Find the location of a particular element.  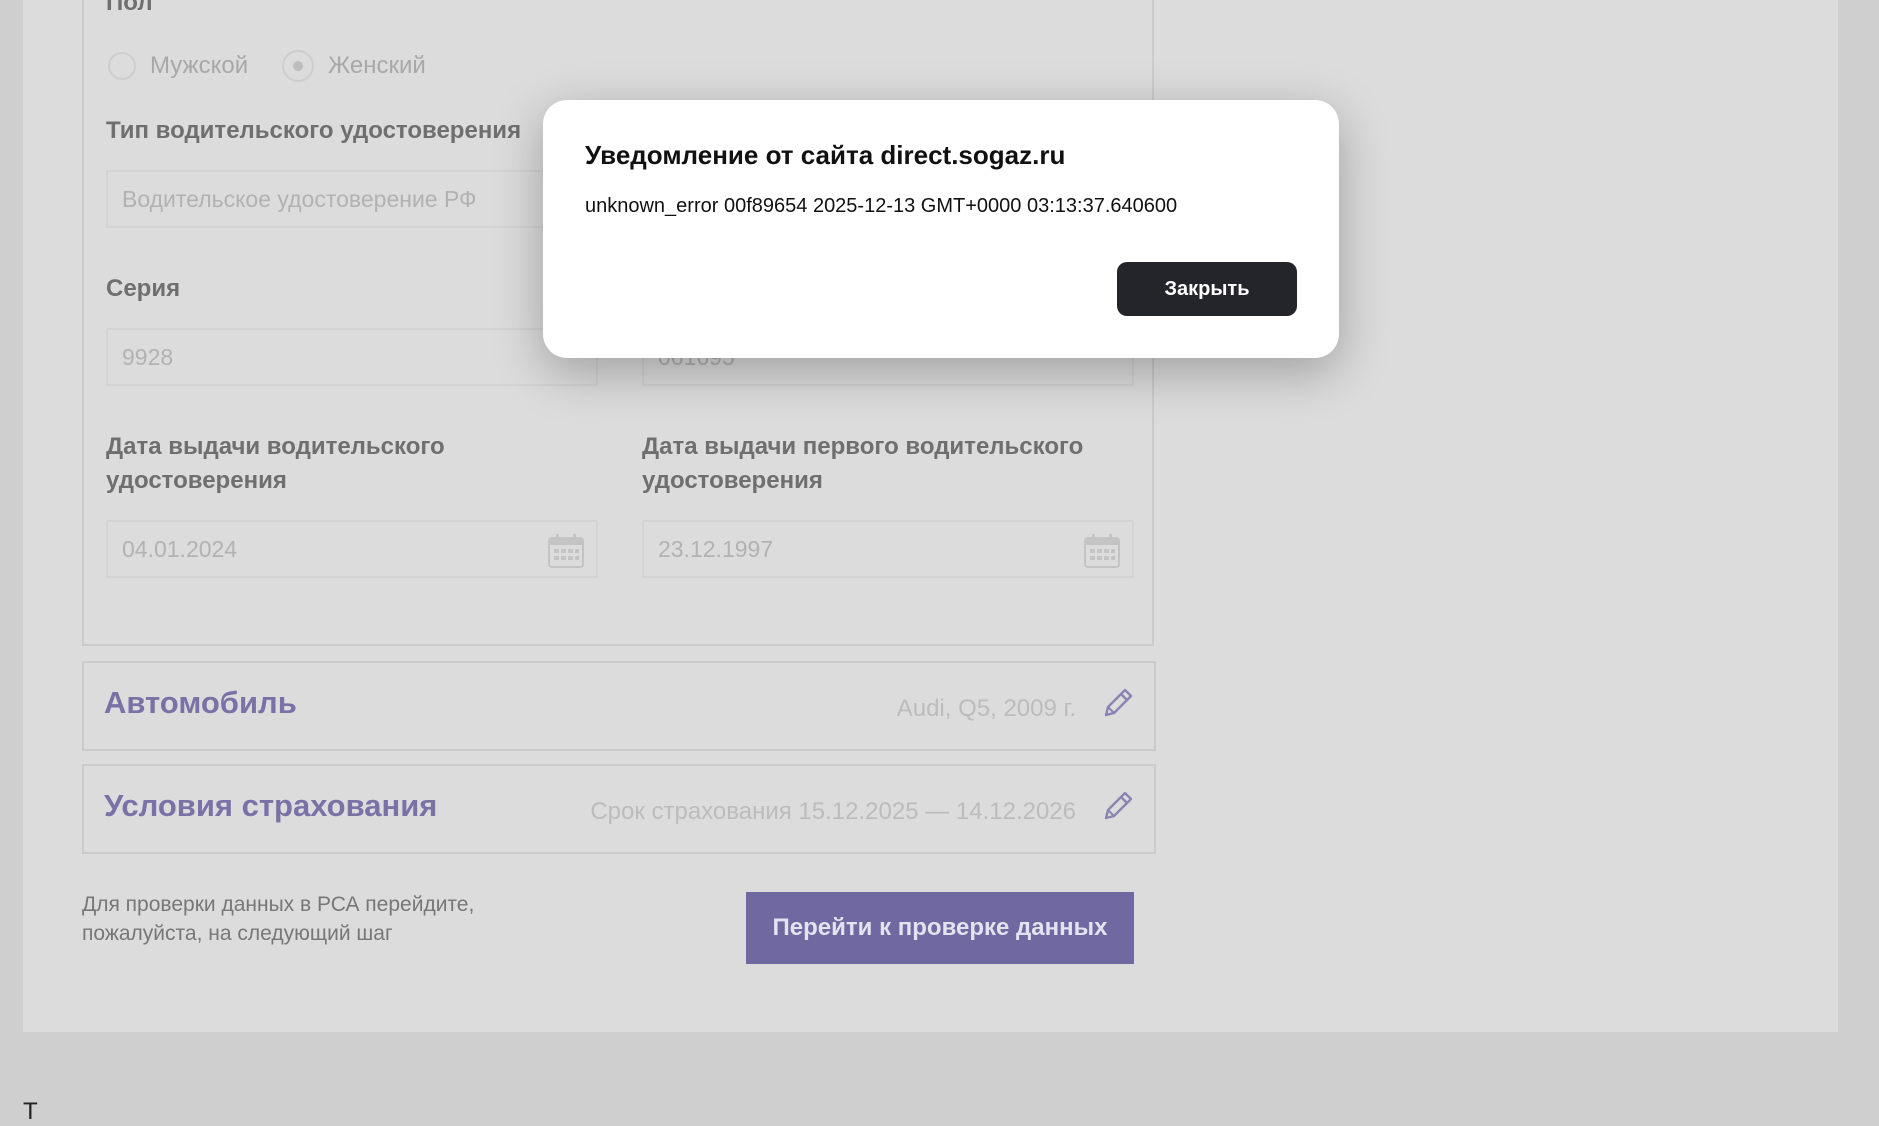

issue-date-label: Дата выдачи водительского удостоверения is located at coordinates (275, 464).